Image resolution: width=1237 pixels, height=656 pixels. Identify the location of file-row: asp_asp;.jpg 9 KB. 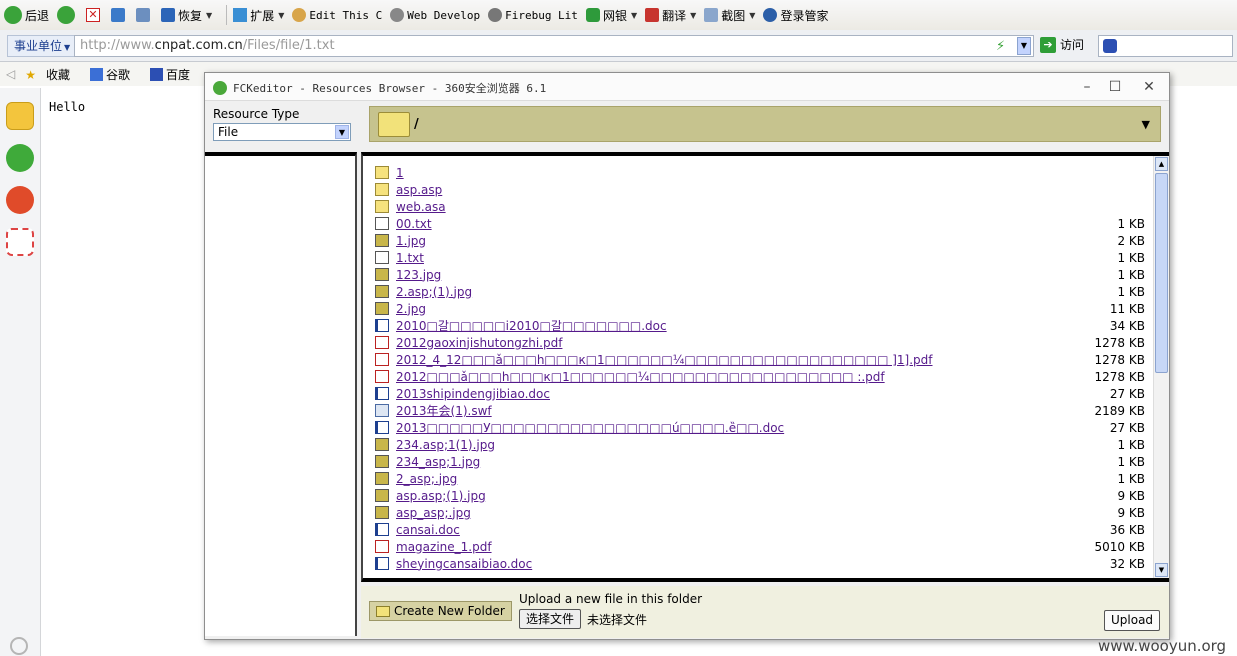
(760, 512).